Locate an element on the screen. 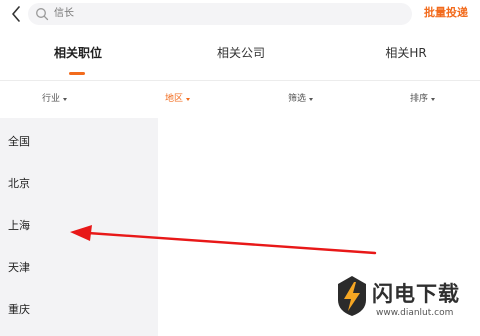 The width and height of the screenshot is (480, 336). filter-screen-label: 筛选 is located at coordinates (297, 99).